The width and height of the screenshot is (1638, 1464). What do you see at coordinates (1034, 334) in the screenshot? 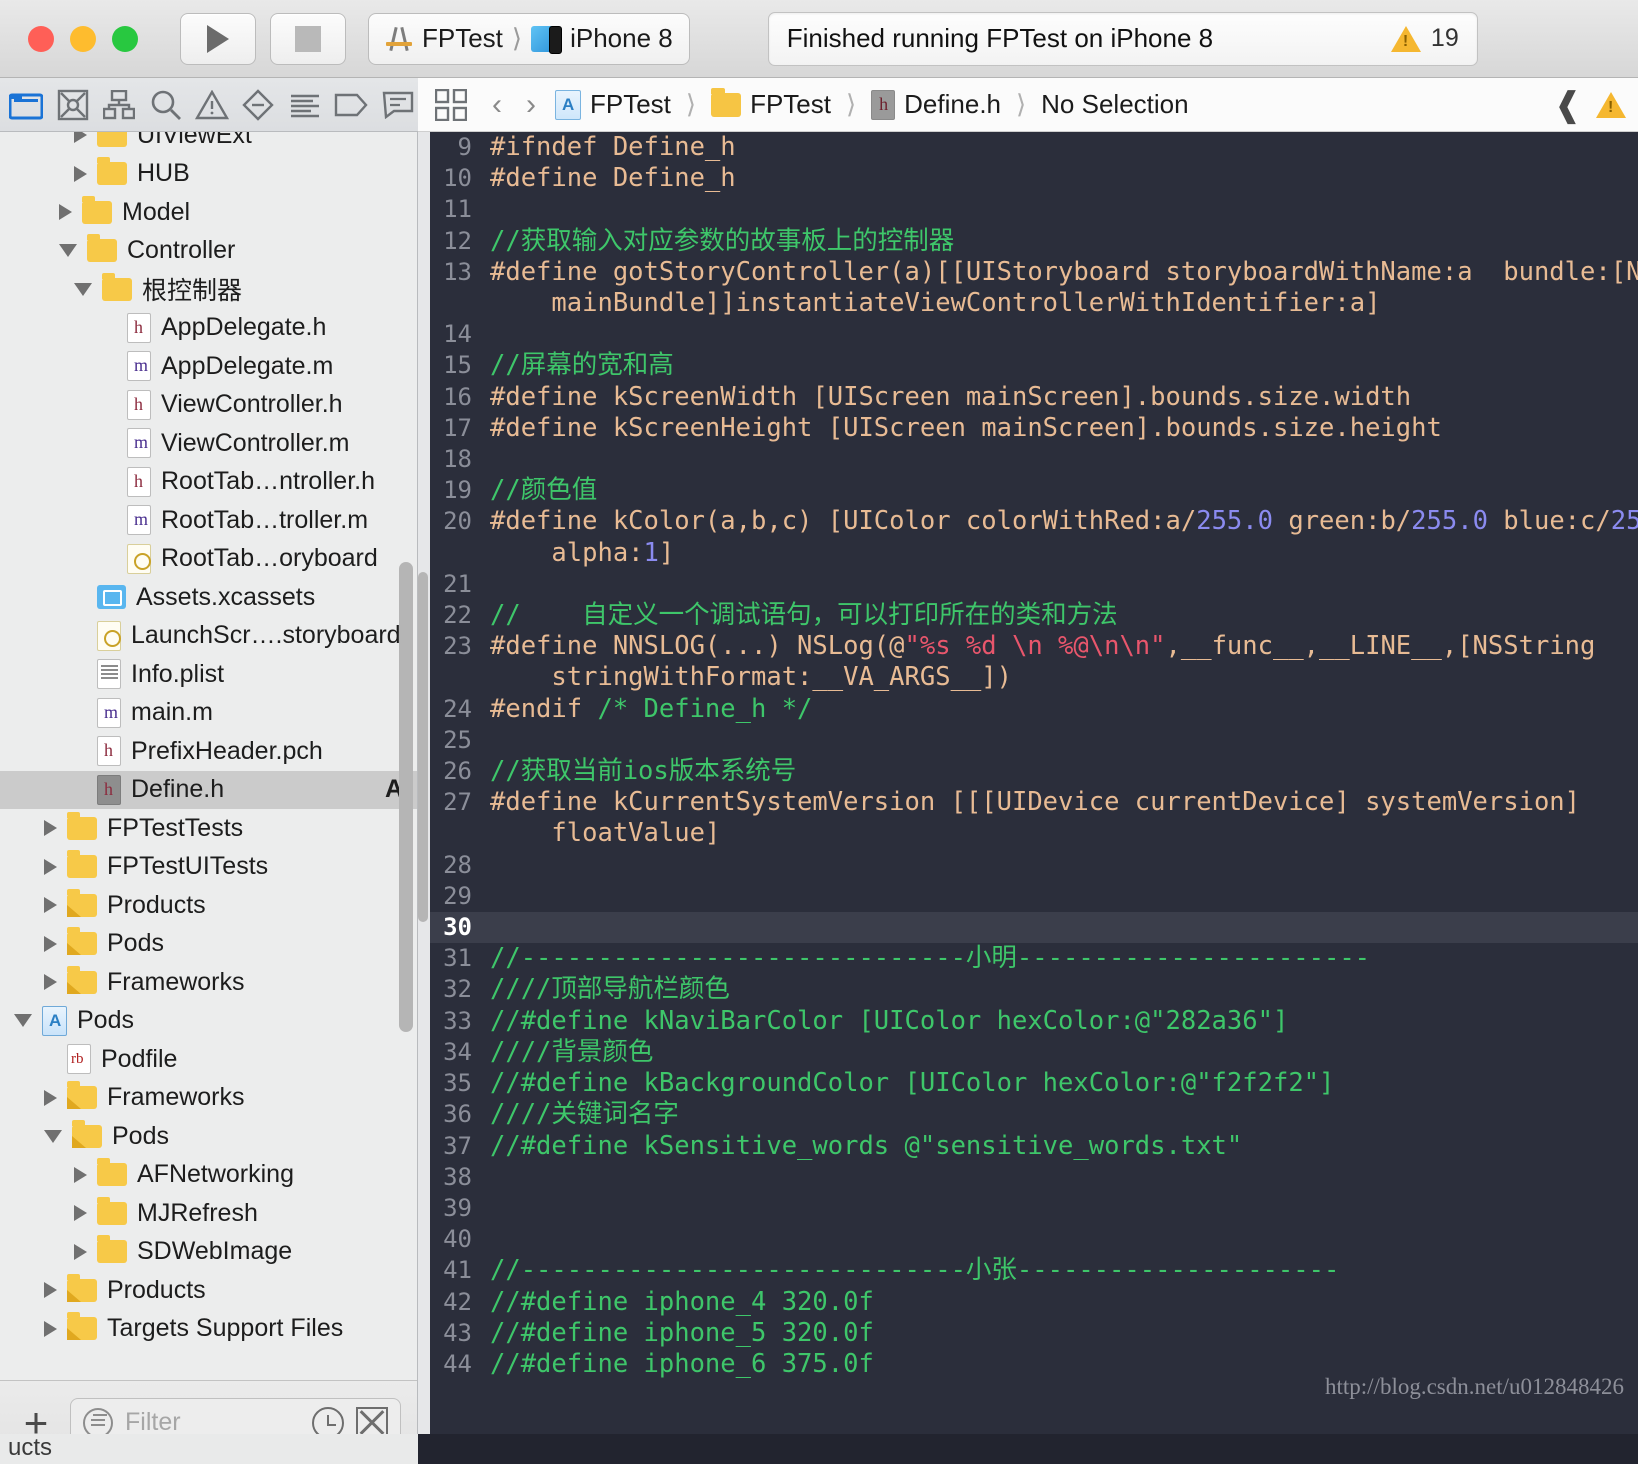
I see `code-line: 14` at bounding box center [1034, 334].